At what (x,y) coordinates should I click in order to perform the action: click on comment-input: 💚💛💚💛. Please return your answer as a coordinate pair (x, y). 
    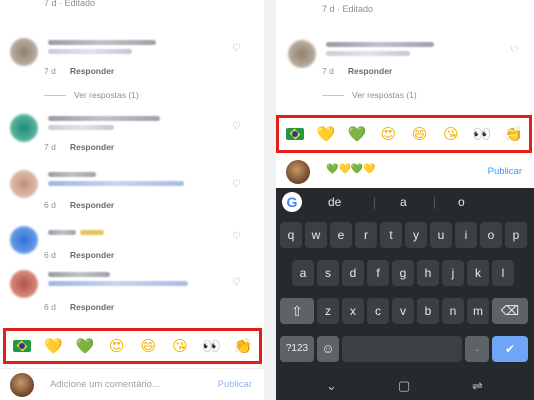
    Looking at the image, I should click on (351, 169).